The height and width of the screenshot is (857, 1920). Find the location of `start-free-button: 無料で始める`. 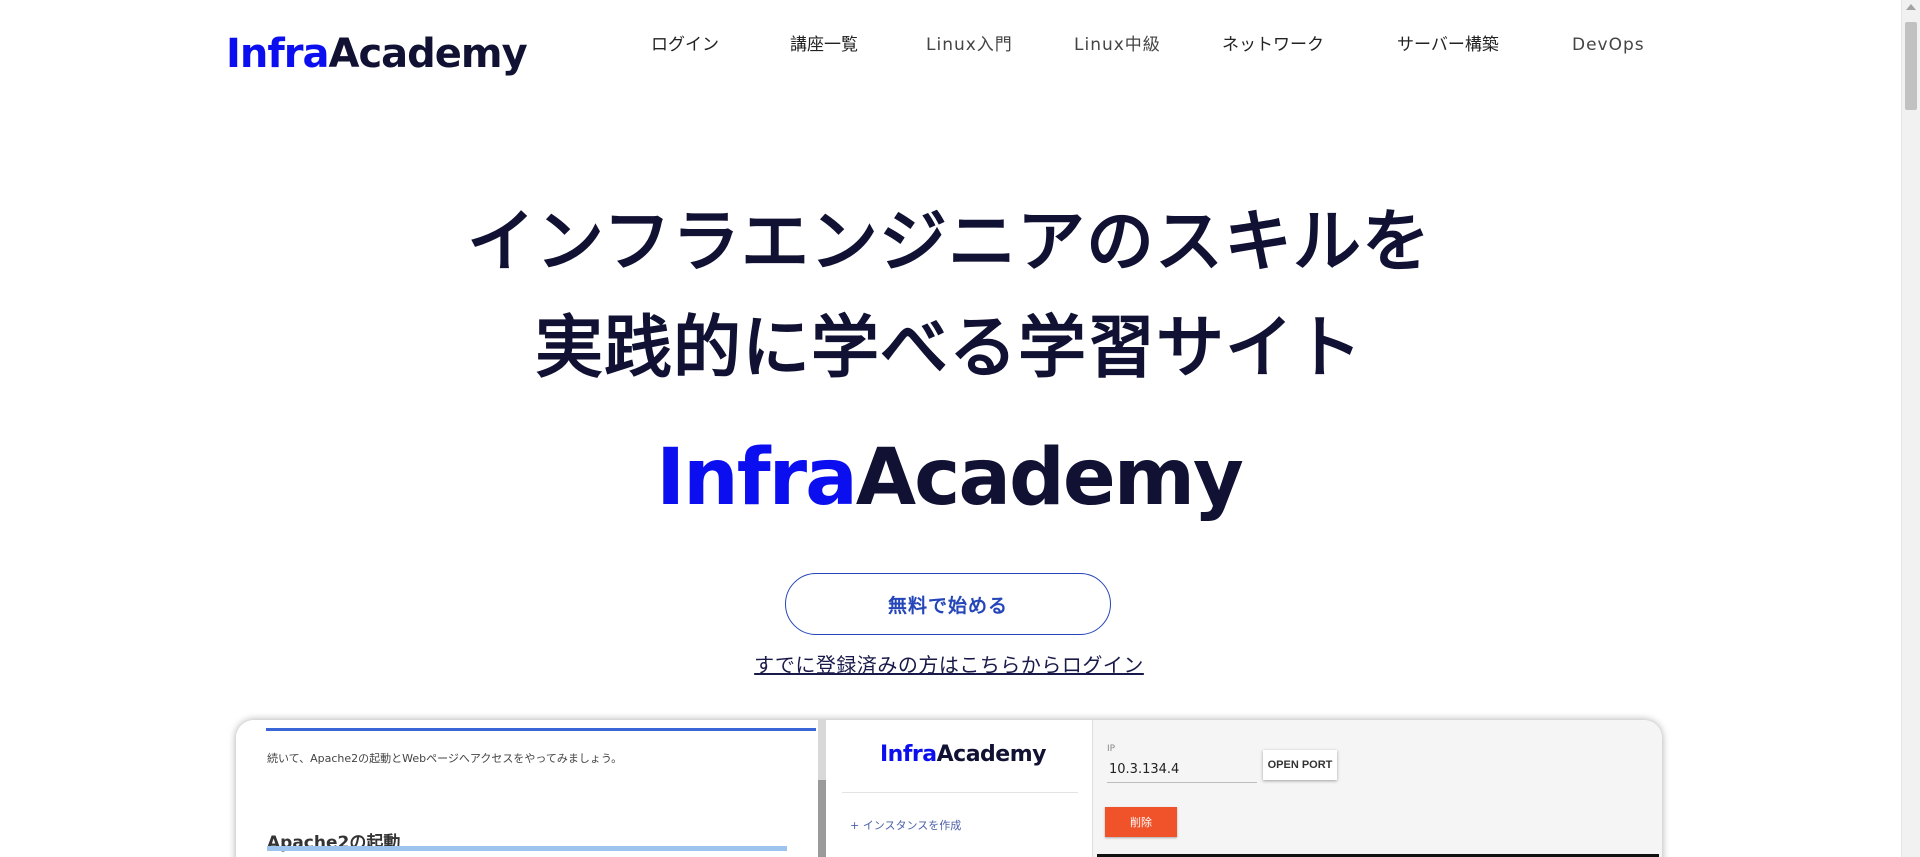

start-free-button: 無料で始める is located at coordinates (948, 604).